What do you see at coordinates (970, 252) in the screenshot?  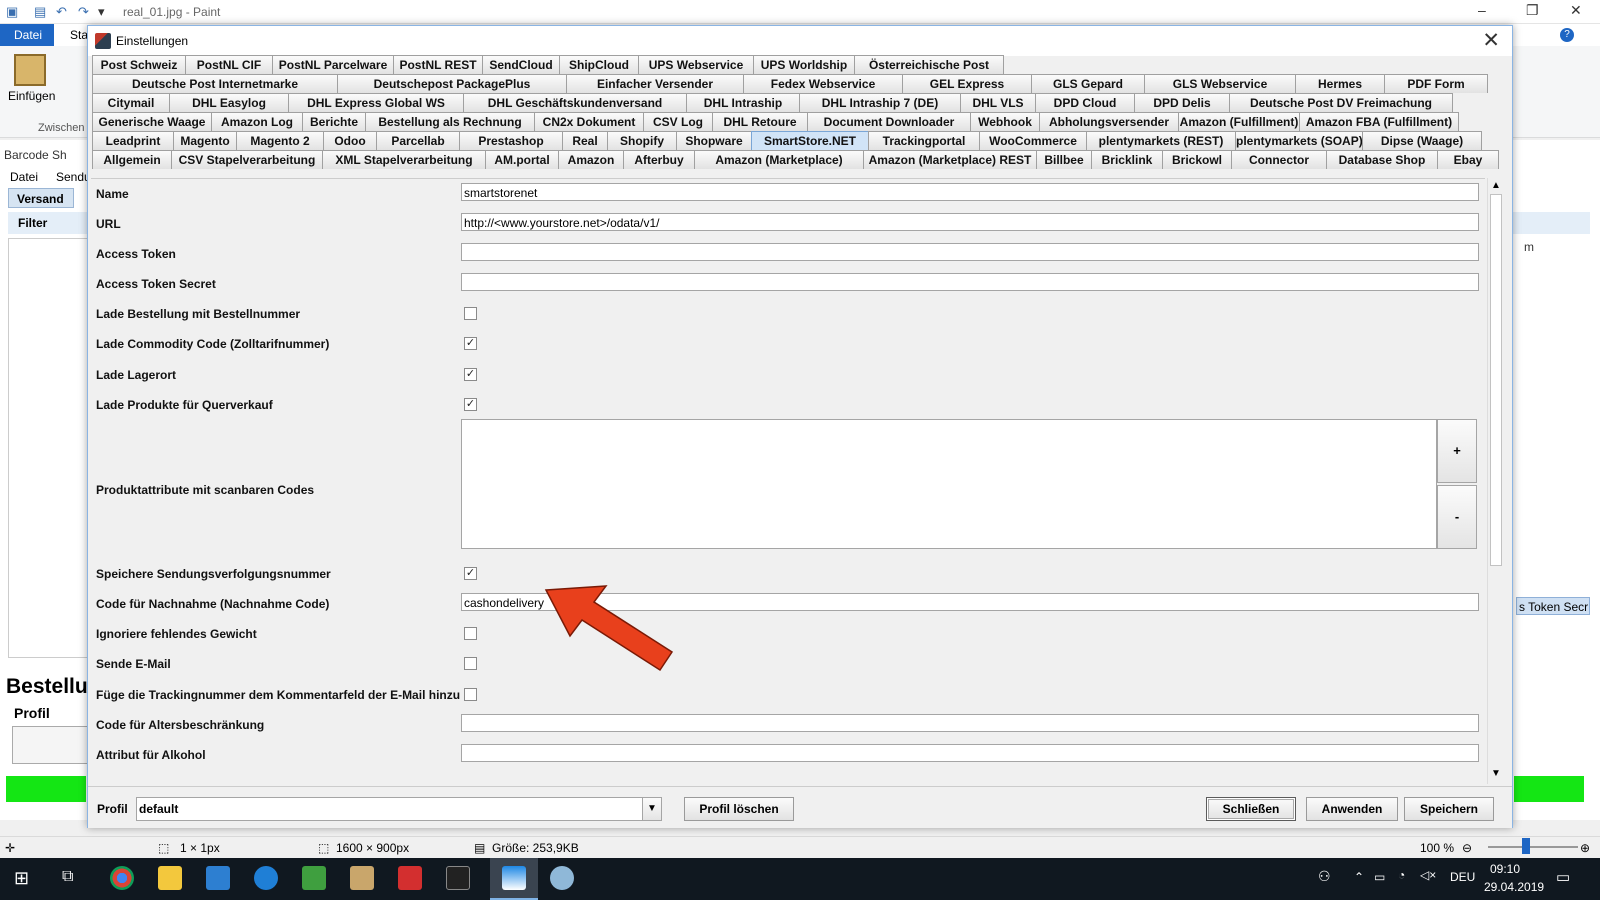 I see `access-token-field` at bounding box center [970, 252].